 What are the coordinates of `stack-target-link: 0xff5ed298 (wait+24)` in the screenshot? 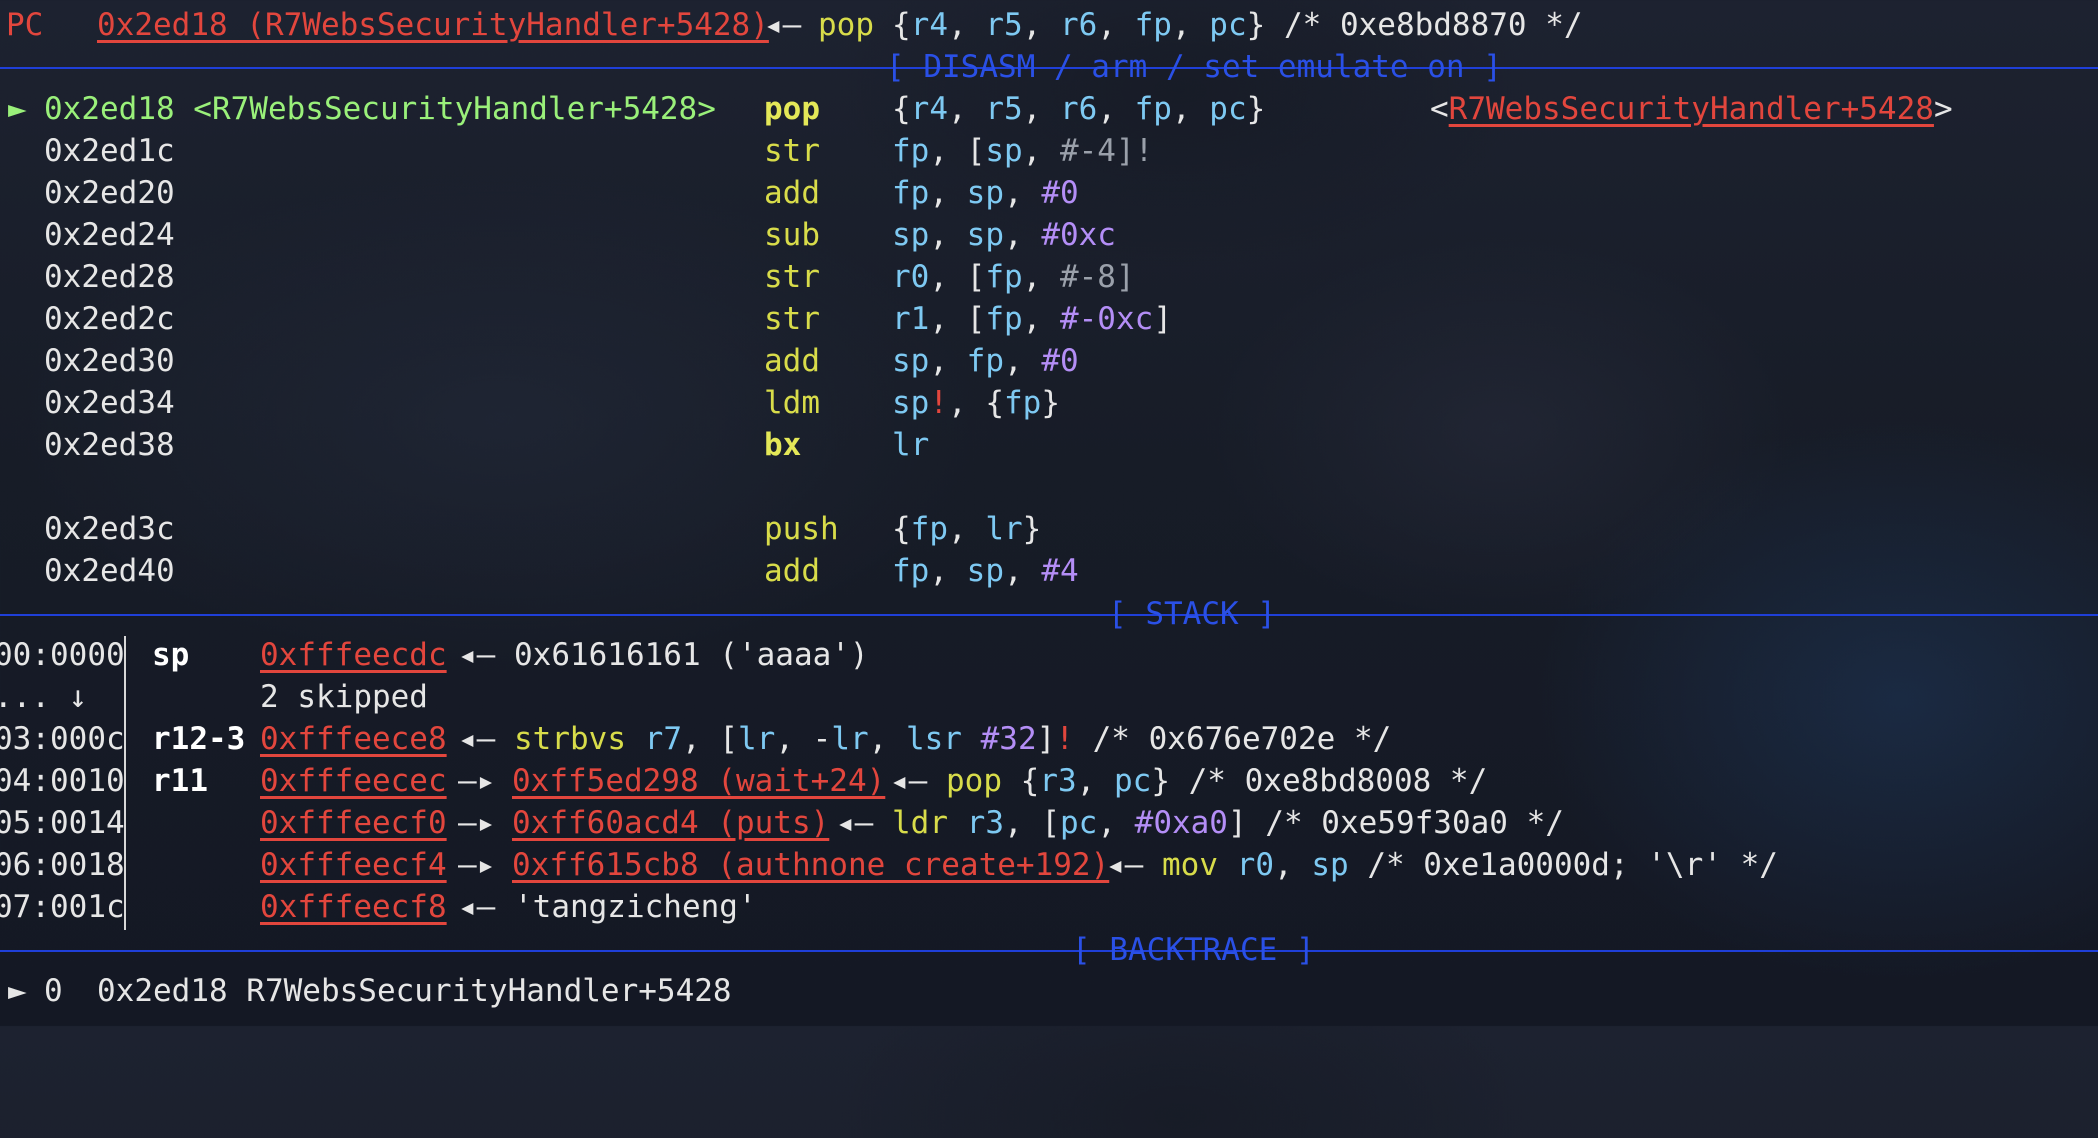 It's located at (698, 781).